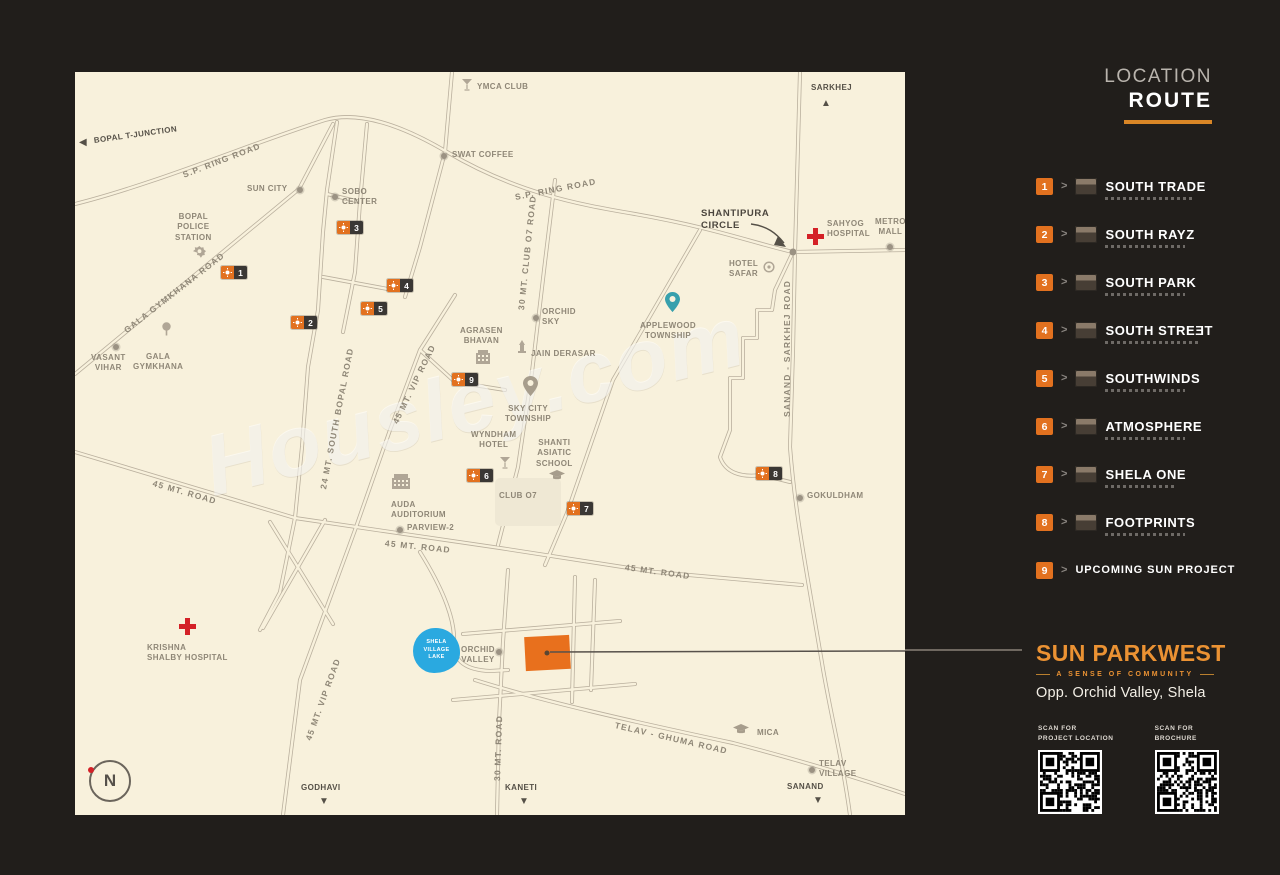 The image size is (1280, 875). What do you see at coordinates (1125, 674) in the screenshot?
I see `brand-tagline: A SENSE OF COMMUNITY` at bounding box center [1125, 674].